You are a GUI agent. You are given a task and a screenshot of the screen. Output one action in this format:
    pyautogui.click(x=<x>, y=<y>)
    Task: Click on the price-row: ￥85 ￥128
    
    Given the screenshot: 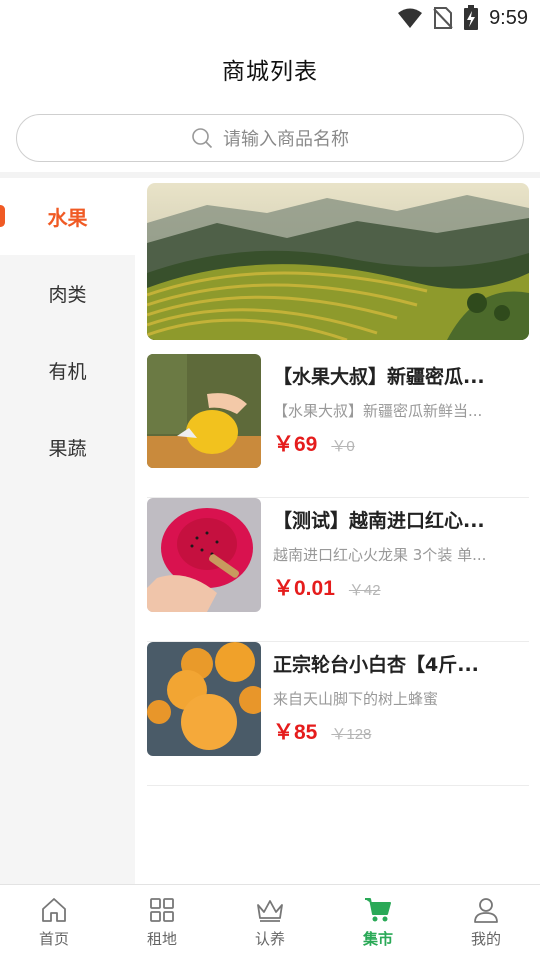 What is the action you would take?
    pyautogui.click(x=322, y=731)
    